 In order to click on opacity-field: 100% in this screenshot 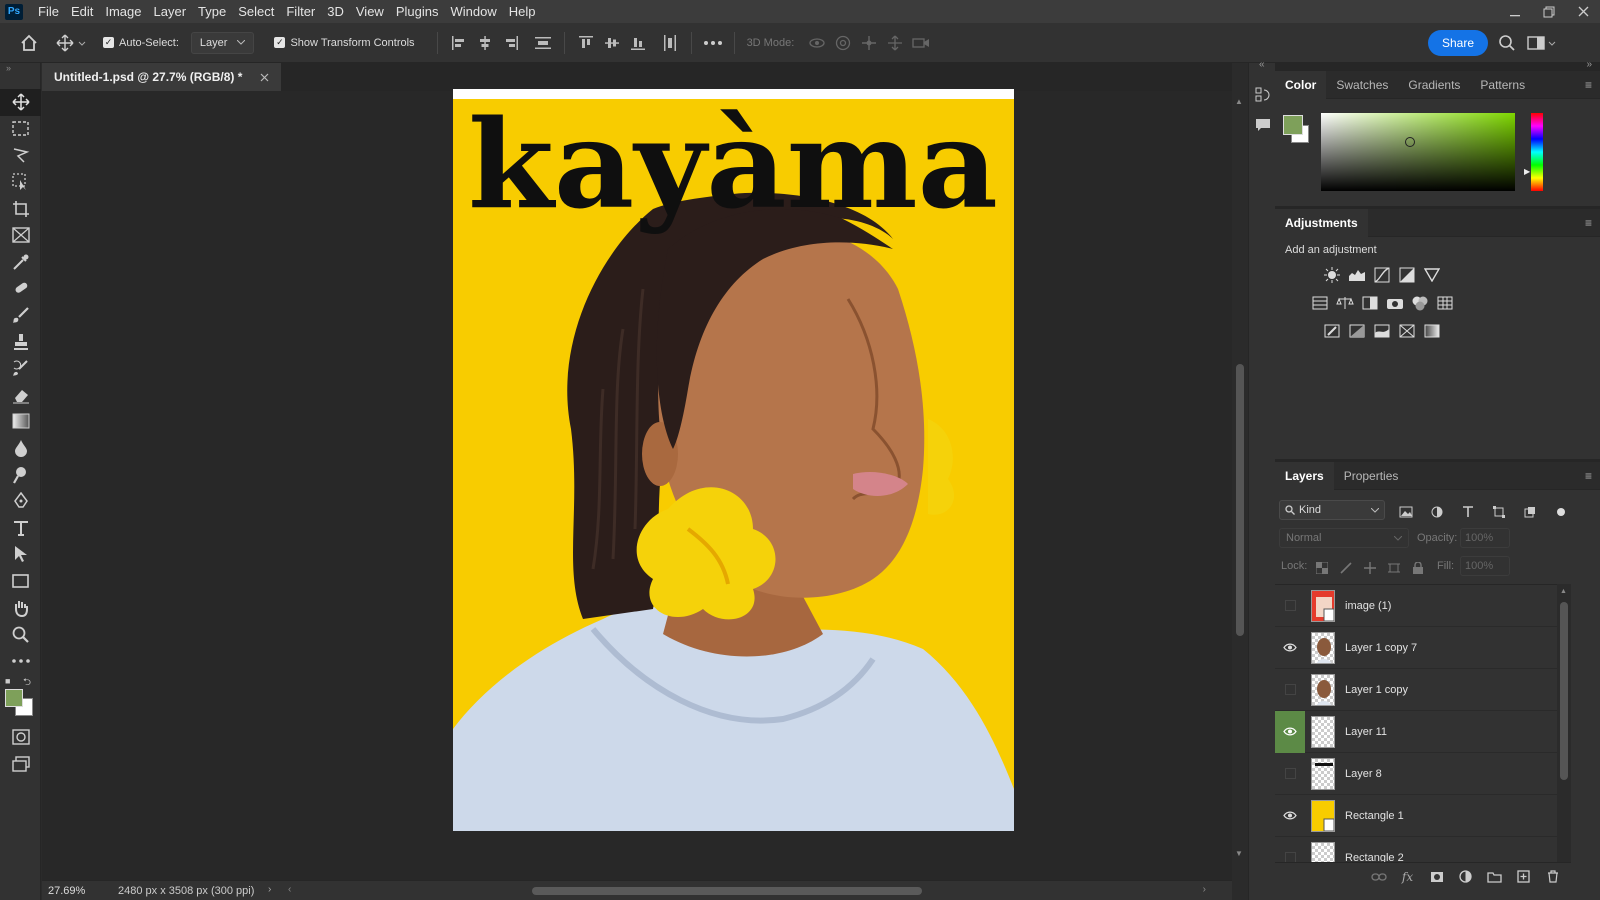, I will do `click(1485, 538)`.